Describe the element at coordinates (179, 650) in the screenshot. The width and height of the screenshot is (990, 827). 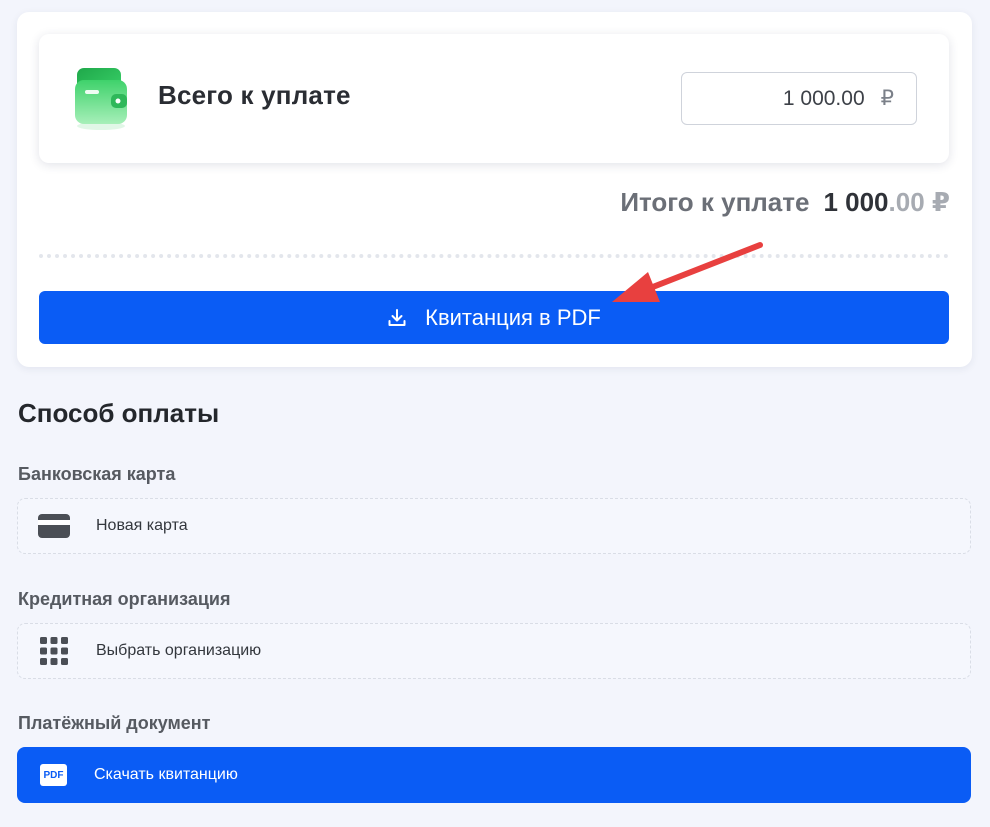
I see `choose-org-label: Выбрать организацию` at that location.